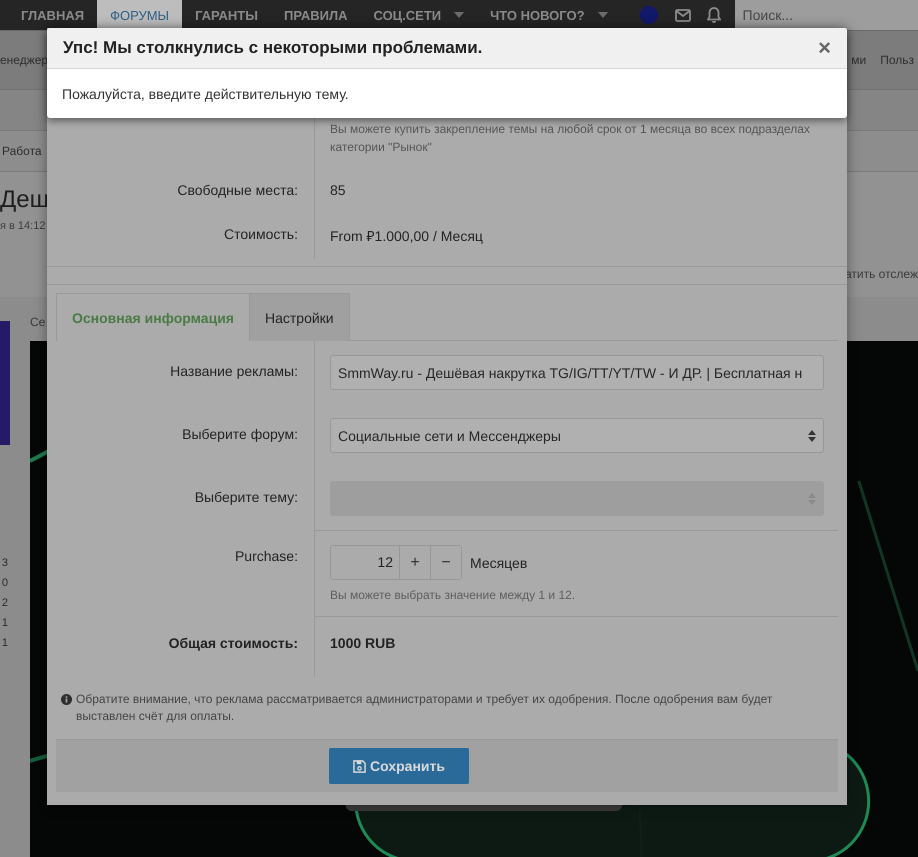 The height and width of the screenshot is (857, 918). What do you see at coordinates (897, 60) in the screenshot?
I see `subnav-link: Польз` at bounding box center [897, 60].